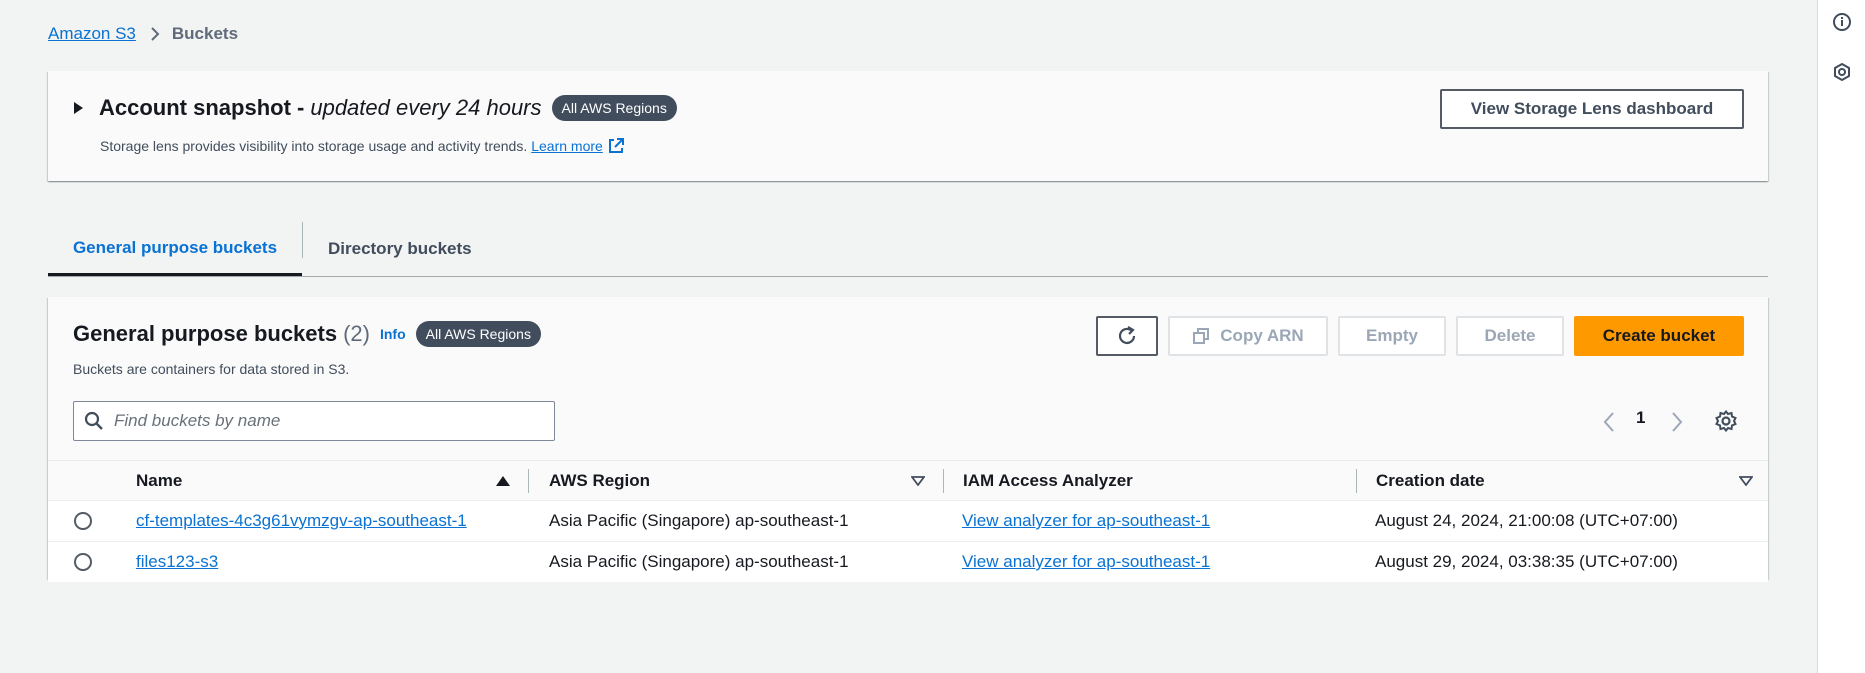  What do you see at coordinates (567, 146) in the screenshot?
I see `learn-more-link: Learn more` at bounding box center [567, 146].